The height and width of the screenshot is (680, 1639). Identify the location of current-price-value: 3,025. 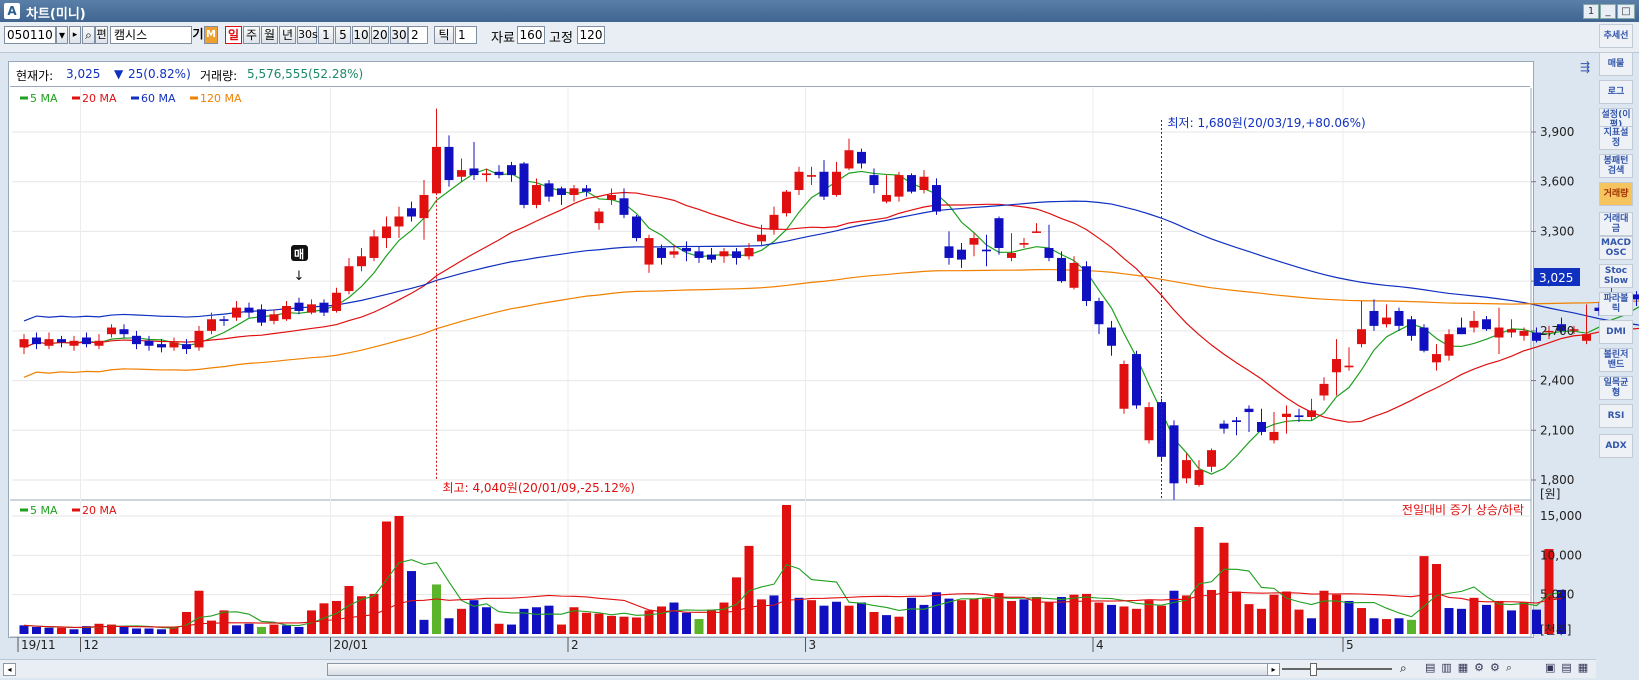
(83, 74).